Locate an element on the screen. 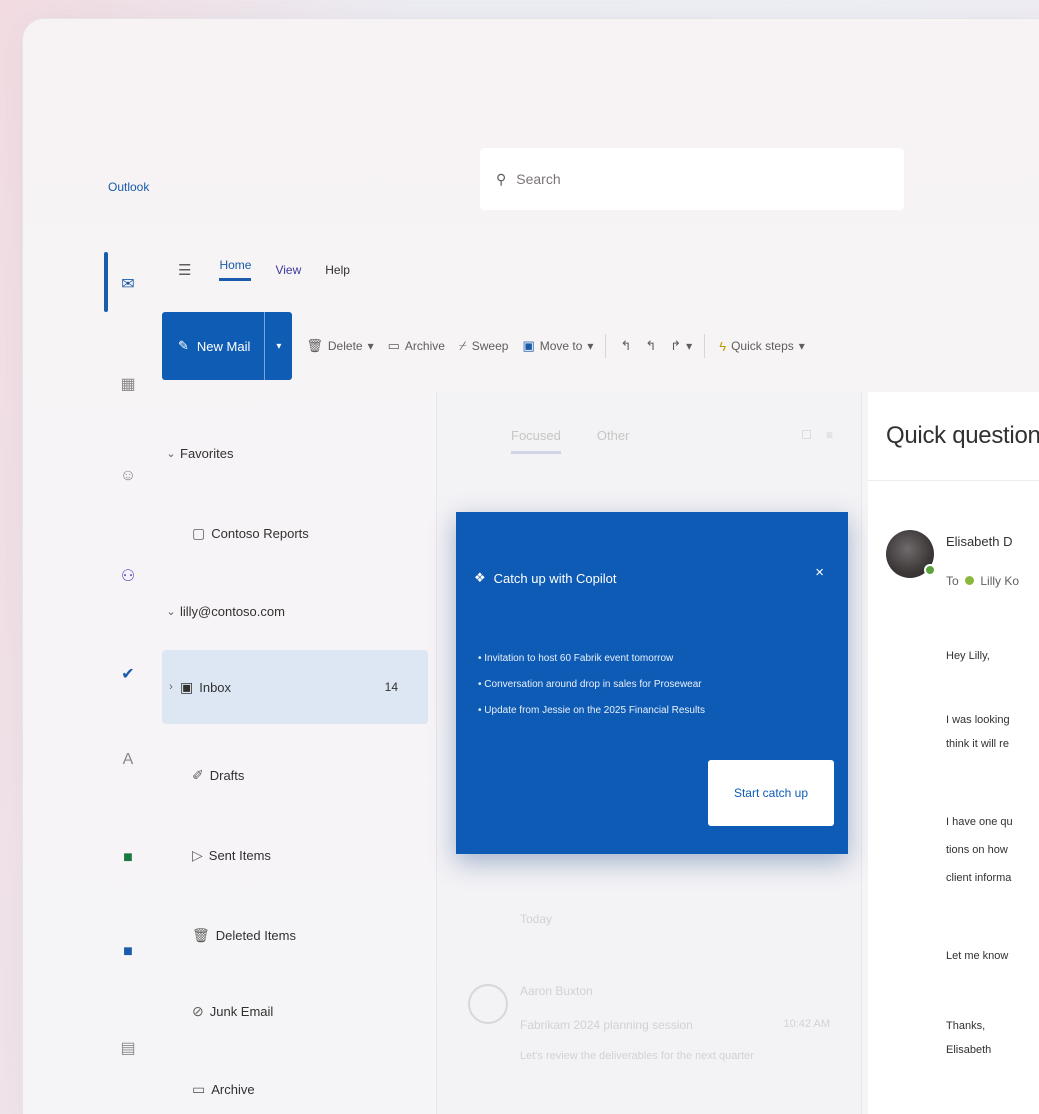 The width and height of the screenshot is (1039, 1114). folder-label: Sent Items is located at coordinates (239, 855).